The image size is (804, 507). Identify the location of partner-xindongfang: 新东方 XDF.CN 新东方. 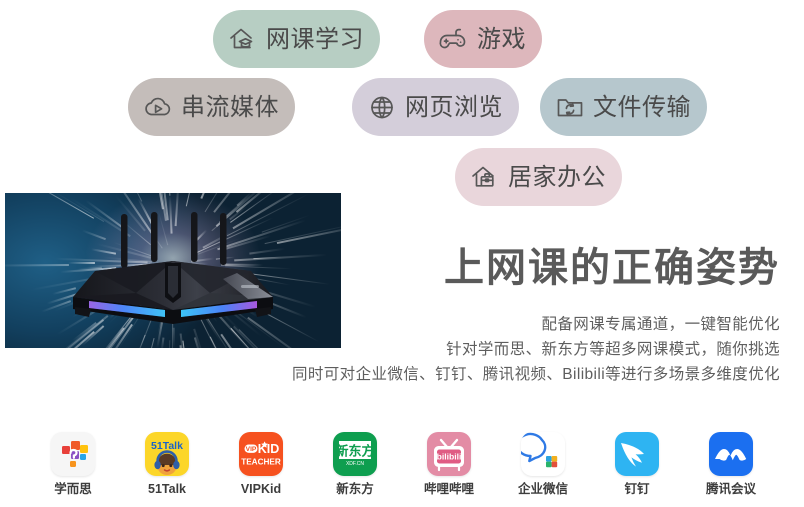
(355, 464).